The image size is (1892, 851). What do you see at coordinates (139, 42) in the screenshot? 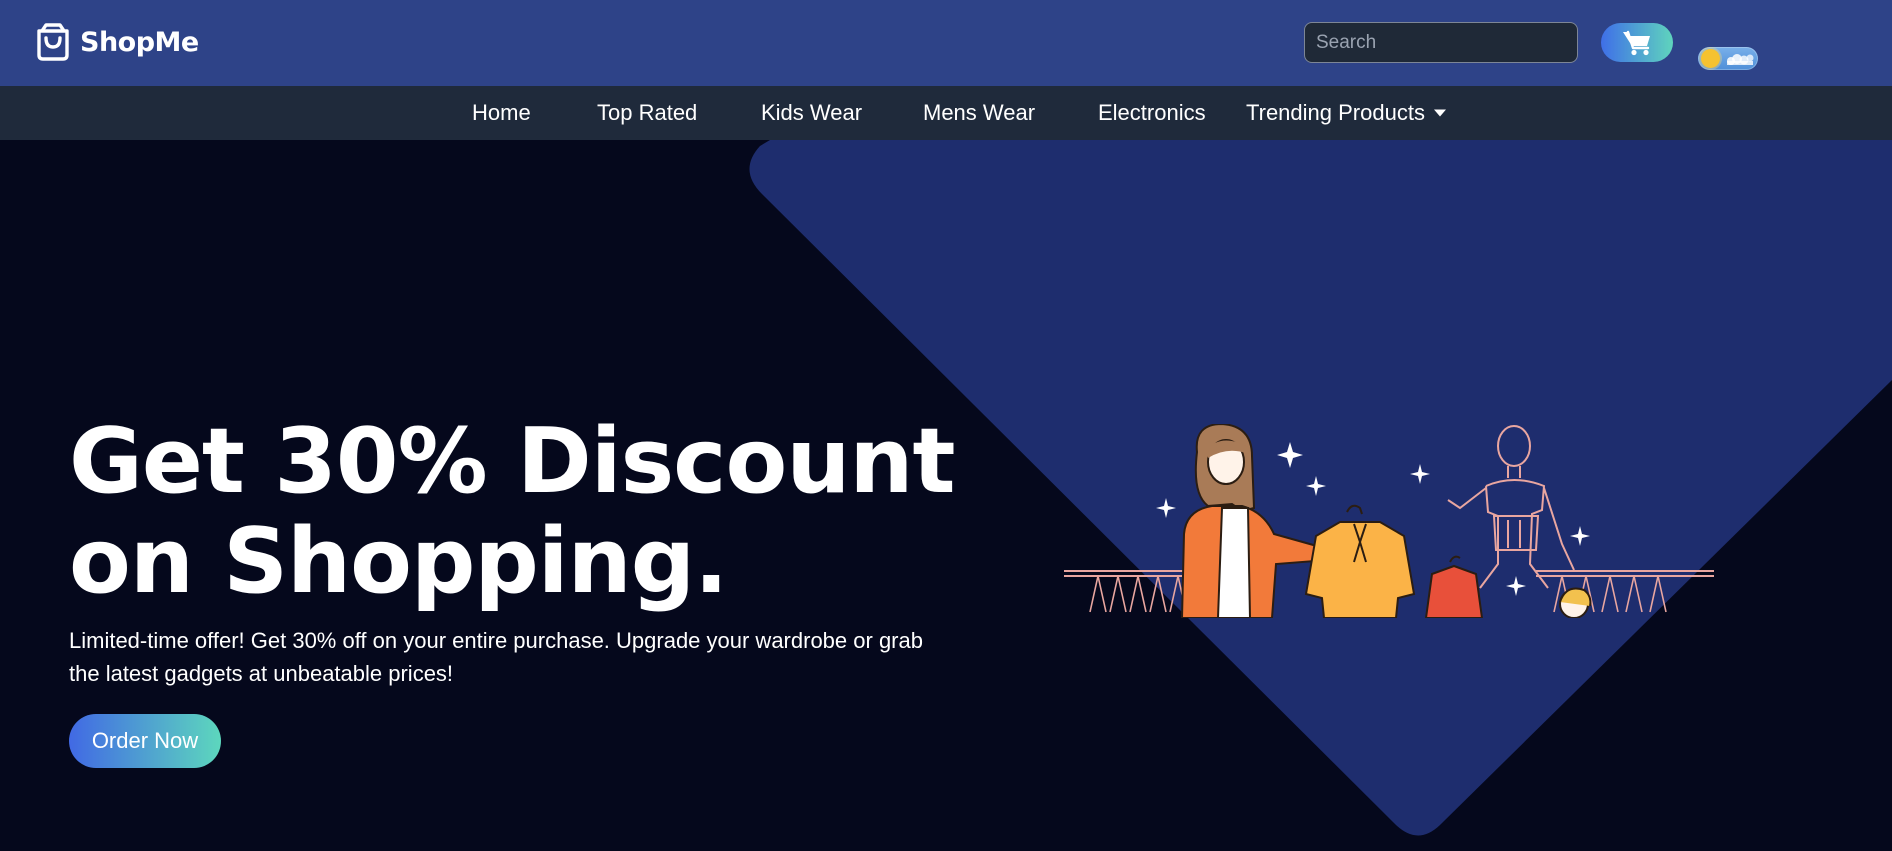
I see `brand-name: ShopMe` at bounding box center [139, 42].